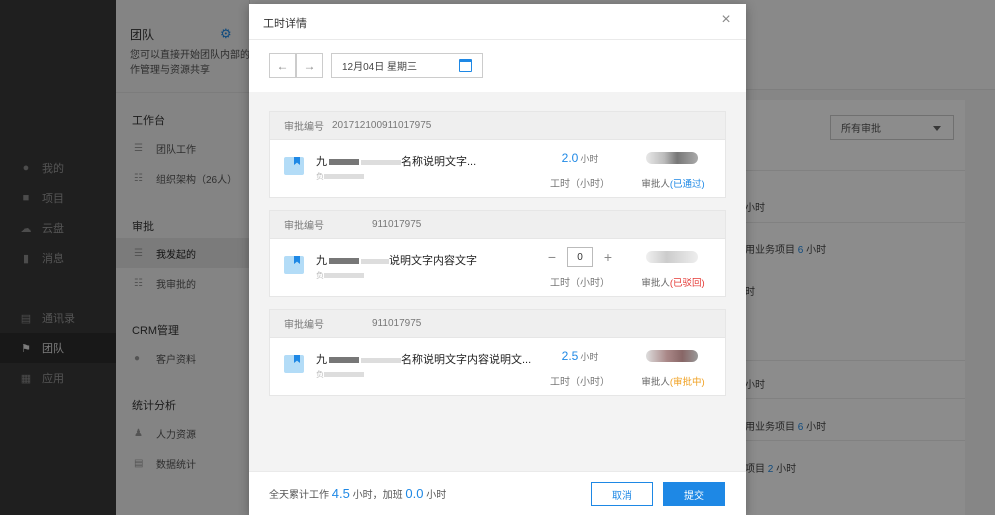  What do you see at coordinates (497, 168) in the screenshot?
I see `card-body: 九名称说明文字... 负 2.0 小时 工时（小时） 审批人(已通过)` at bounding box center [497, 168].